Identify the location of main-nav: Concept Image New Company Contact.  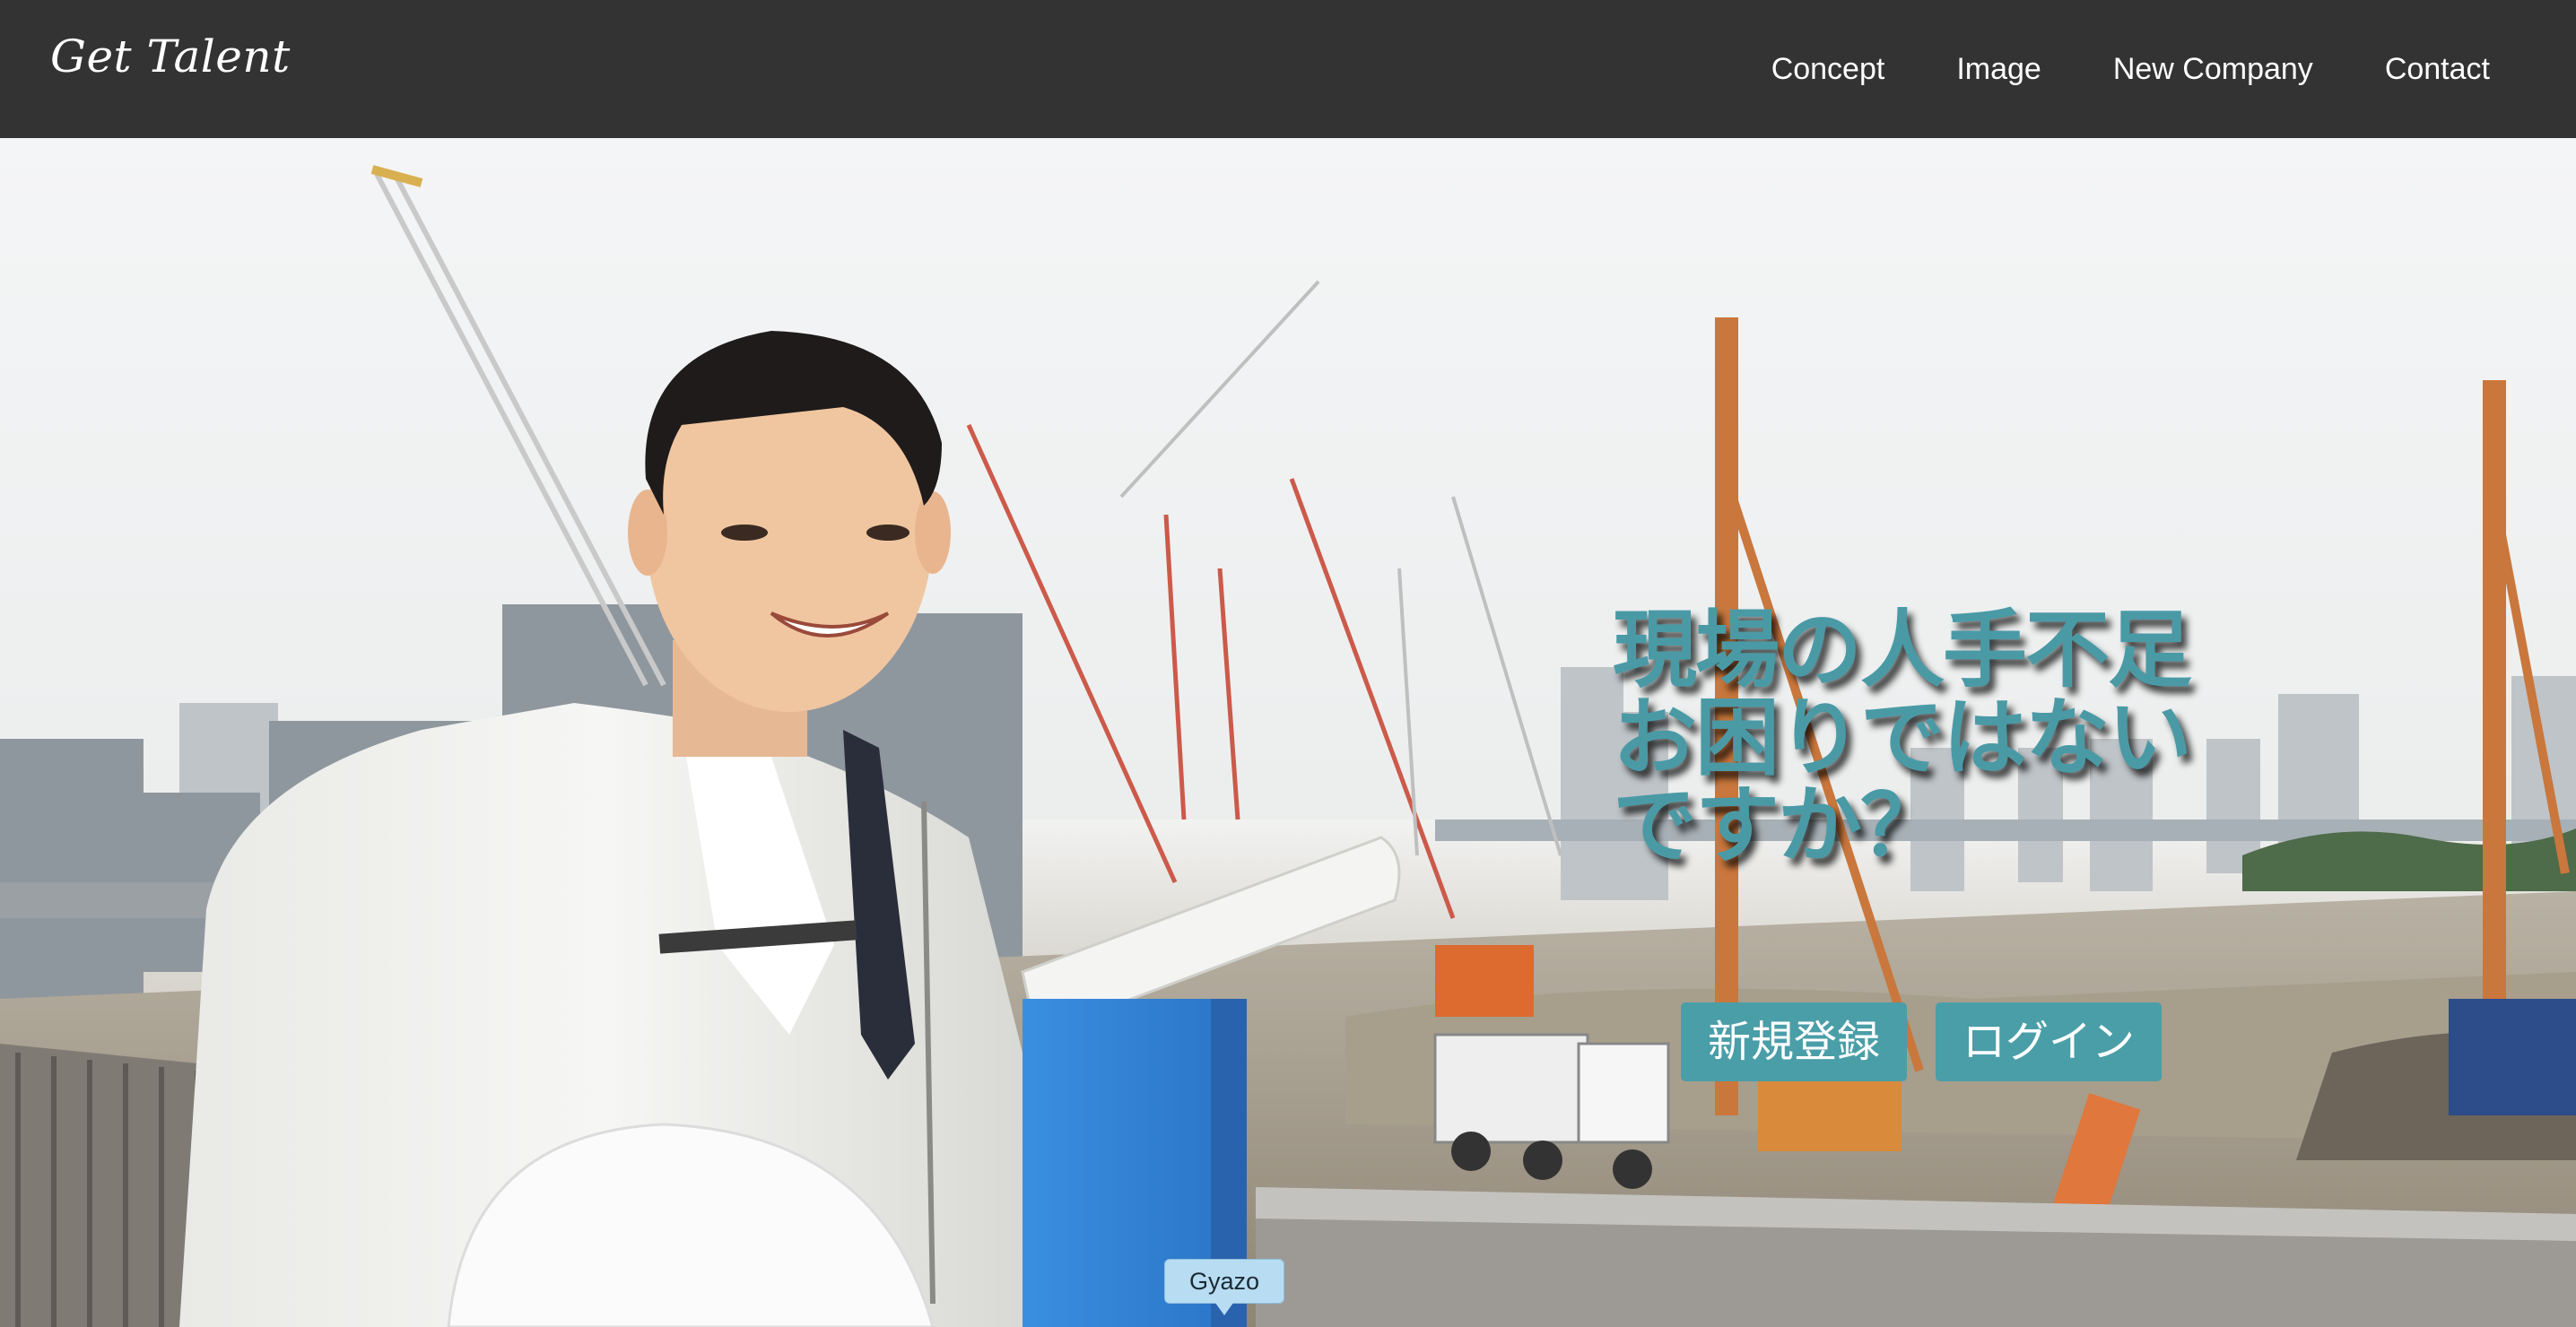
(2130, 69).